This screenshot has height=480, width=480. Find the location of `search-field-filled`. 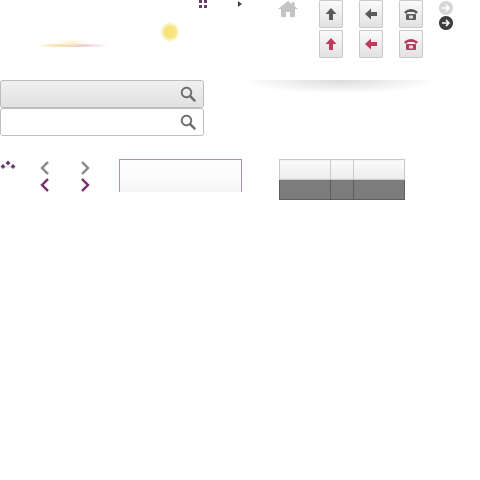

search-field-filled is located at coordinates (102, 94).